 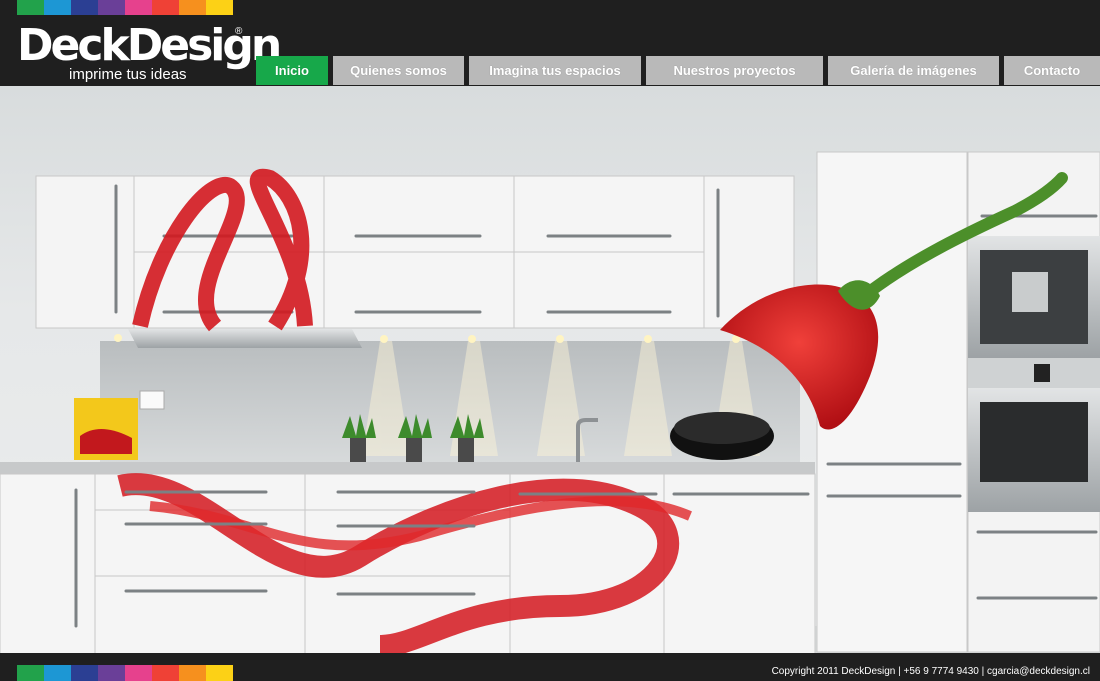 What do you see at coordinates (128, 74) in the screenshot?
I see `logo-tagline: imprime tus ideas` at bounding box center [128, 74].